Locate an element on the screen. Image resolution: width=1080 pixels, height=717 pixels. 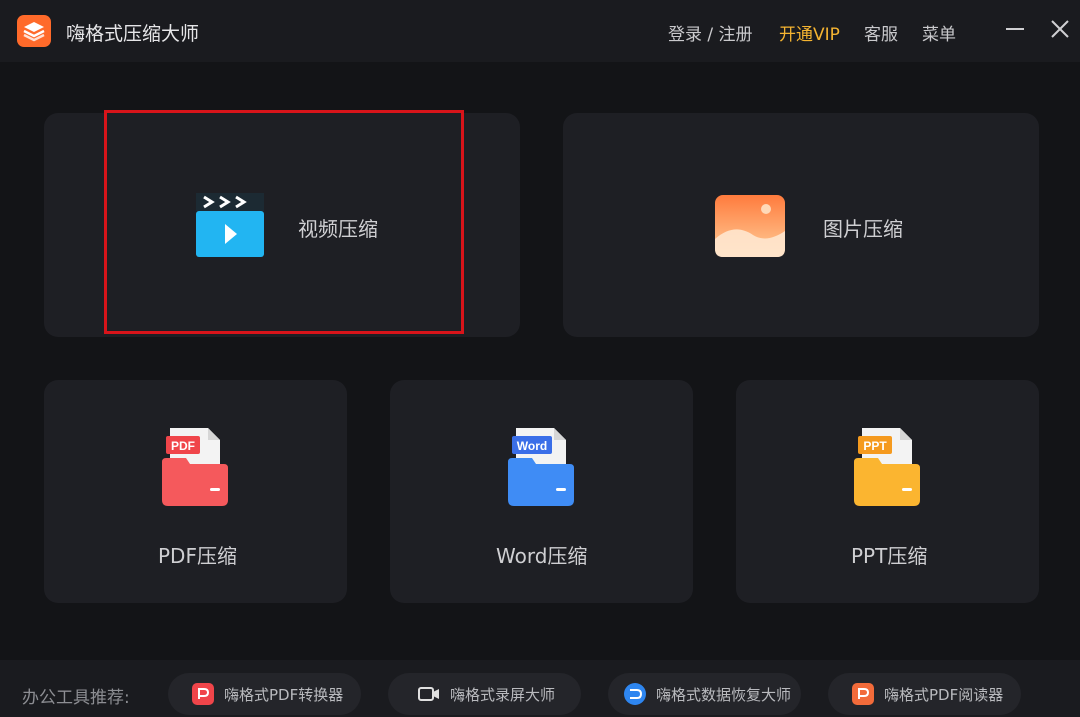
ppt-compress-label: PPT压缩 is located at coordinates (889, 556).